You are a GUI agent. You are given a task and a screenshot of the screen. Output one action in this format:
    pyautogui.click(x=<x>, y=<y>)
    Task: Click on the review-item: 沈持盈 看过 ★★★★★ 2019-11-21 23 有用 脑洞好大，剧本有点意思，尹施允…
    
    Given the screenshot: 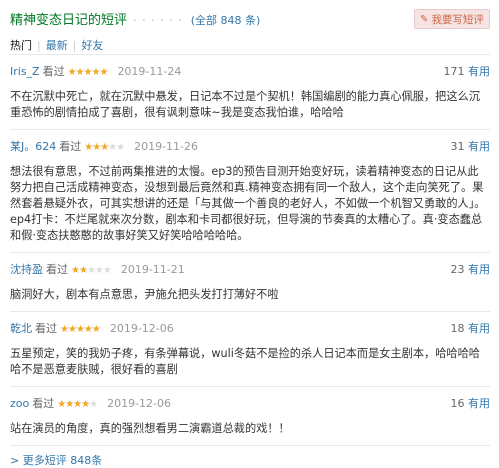 What is the action you would take?
    pyautogui.click(x=250, y=281)
    